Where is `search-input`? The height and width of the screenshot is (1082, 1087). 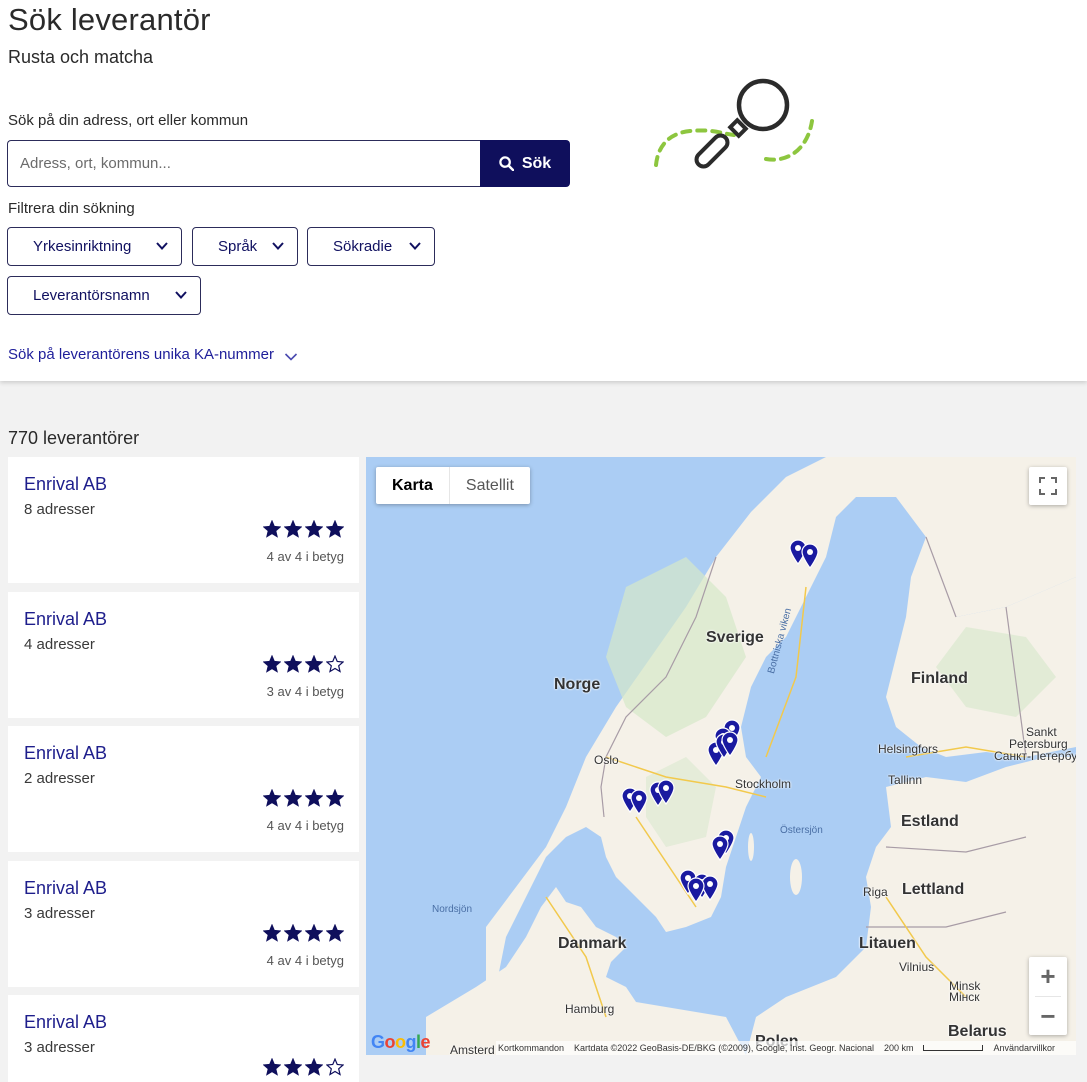 search-input is located at coordinates (244, 163).